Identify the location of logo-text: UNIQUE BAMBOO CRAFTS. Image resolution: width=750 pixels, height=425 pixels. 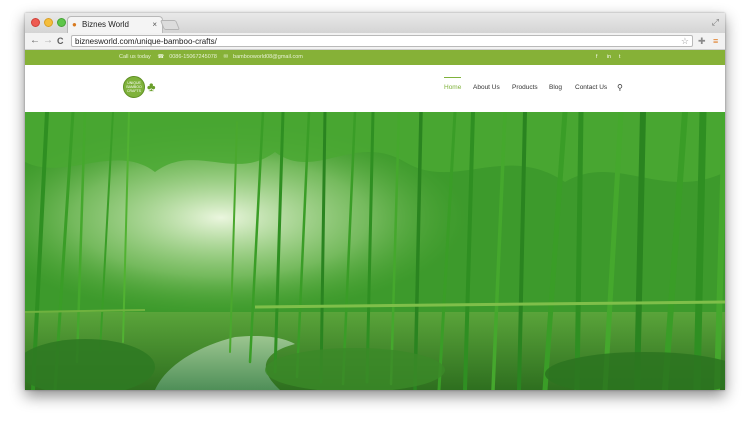
(134, 87).